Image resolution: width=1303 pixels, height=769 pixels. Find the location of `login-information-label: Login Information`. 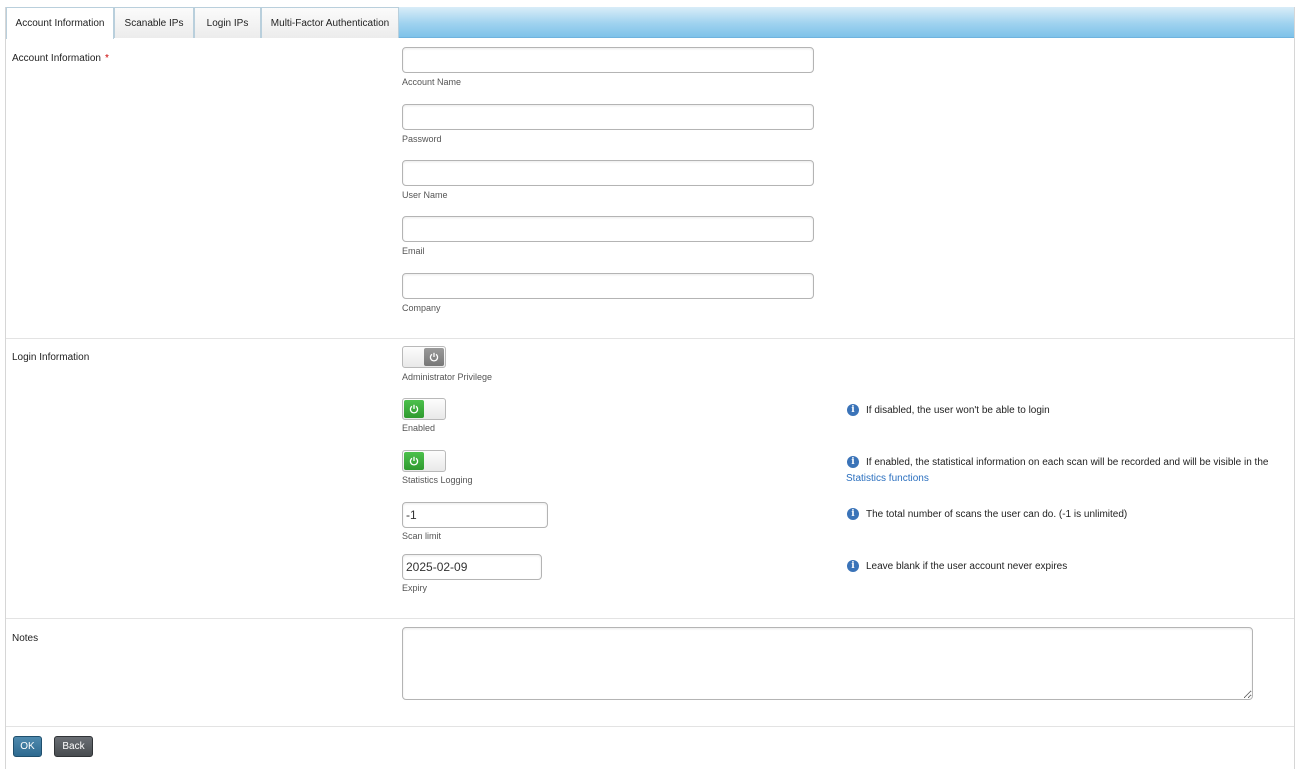

login-information-label: Login Information is located at coordinates (51, 357).